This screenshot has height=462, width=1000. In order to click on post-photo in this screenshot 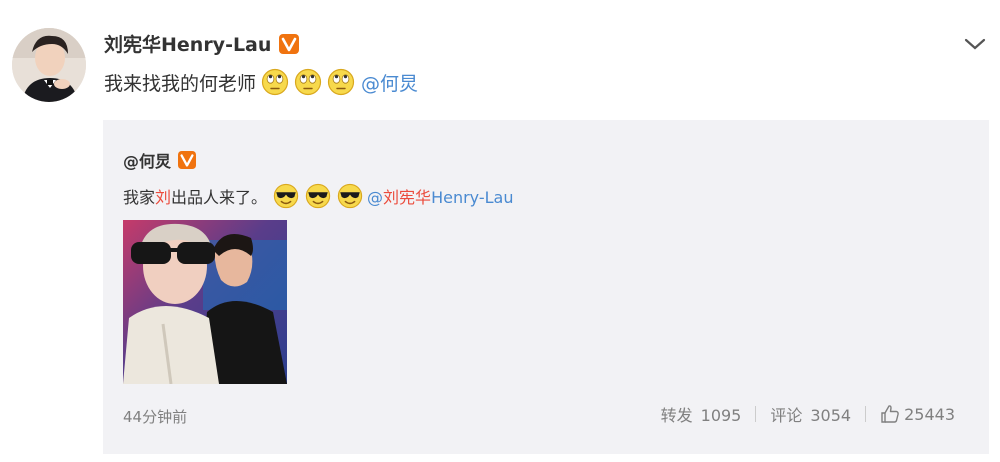, I will do `click(205, 302)`.